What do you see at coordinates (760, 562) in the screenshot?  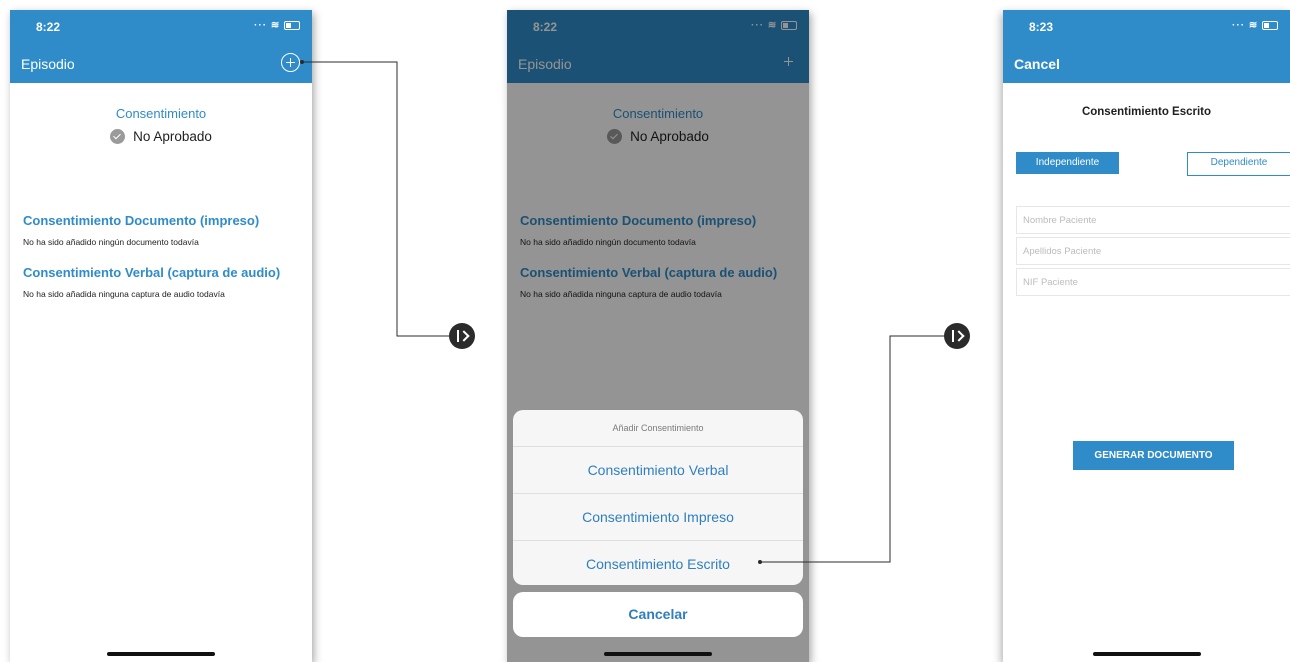 I see `connector-2-dot` at bounding box center [760, 562].